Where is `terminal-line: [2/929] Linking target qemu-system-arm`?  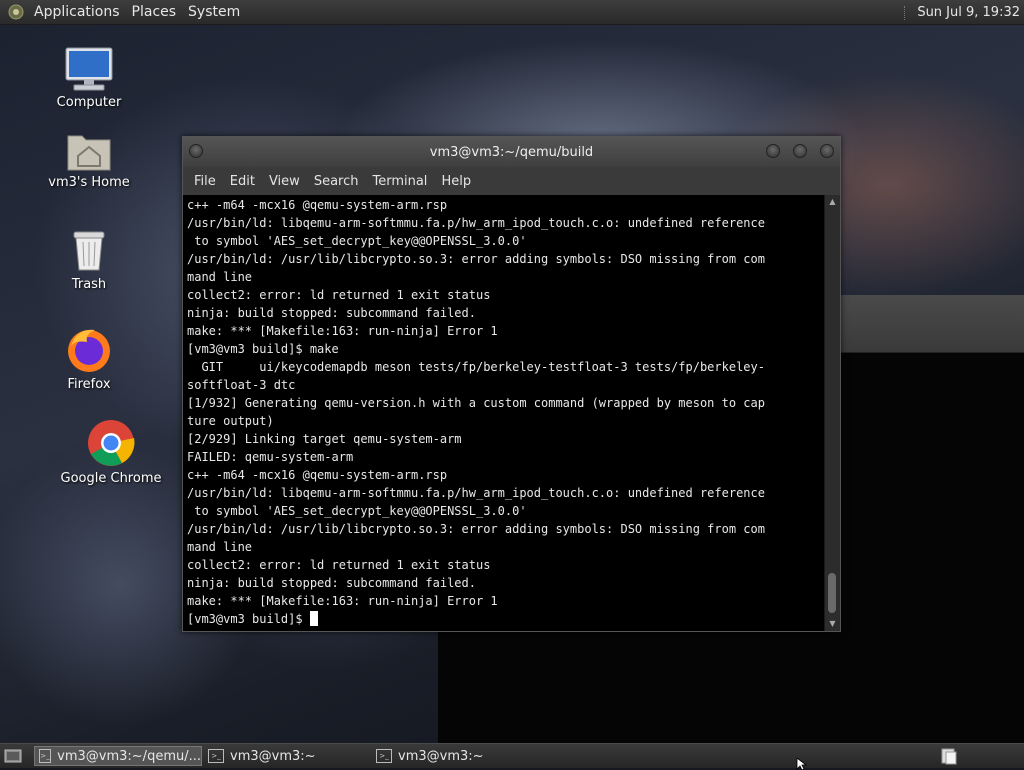
terminal-line: [2/929] Linking target qemu-system-arm is located at coordinates (324, 439).